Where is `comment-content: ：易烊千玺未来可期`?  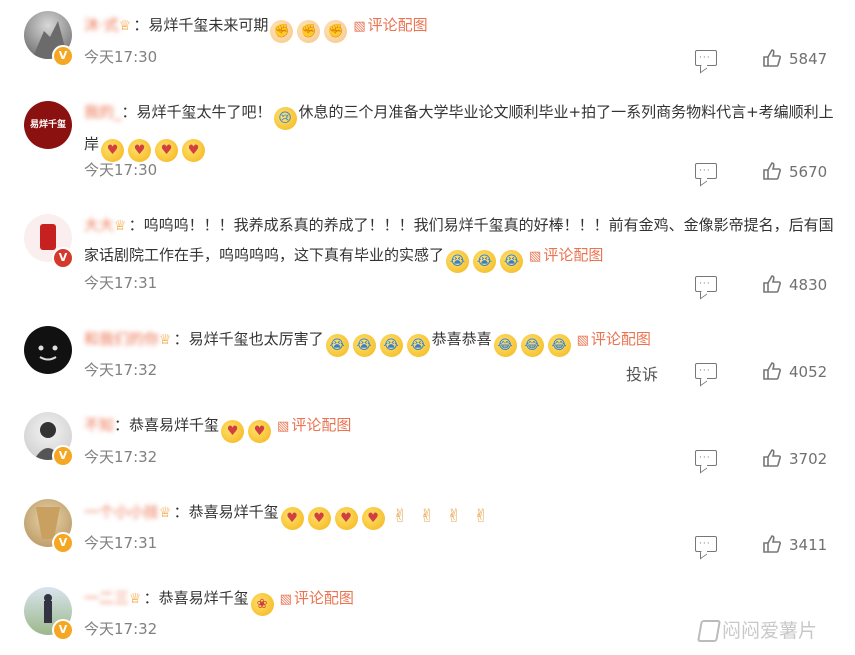
comment-content: ：易烊千玺未来可期 is located at coordinates (201, 25).